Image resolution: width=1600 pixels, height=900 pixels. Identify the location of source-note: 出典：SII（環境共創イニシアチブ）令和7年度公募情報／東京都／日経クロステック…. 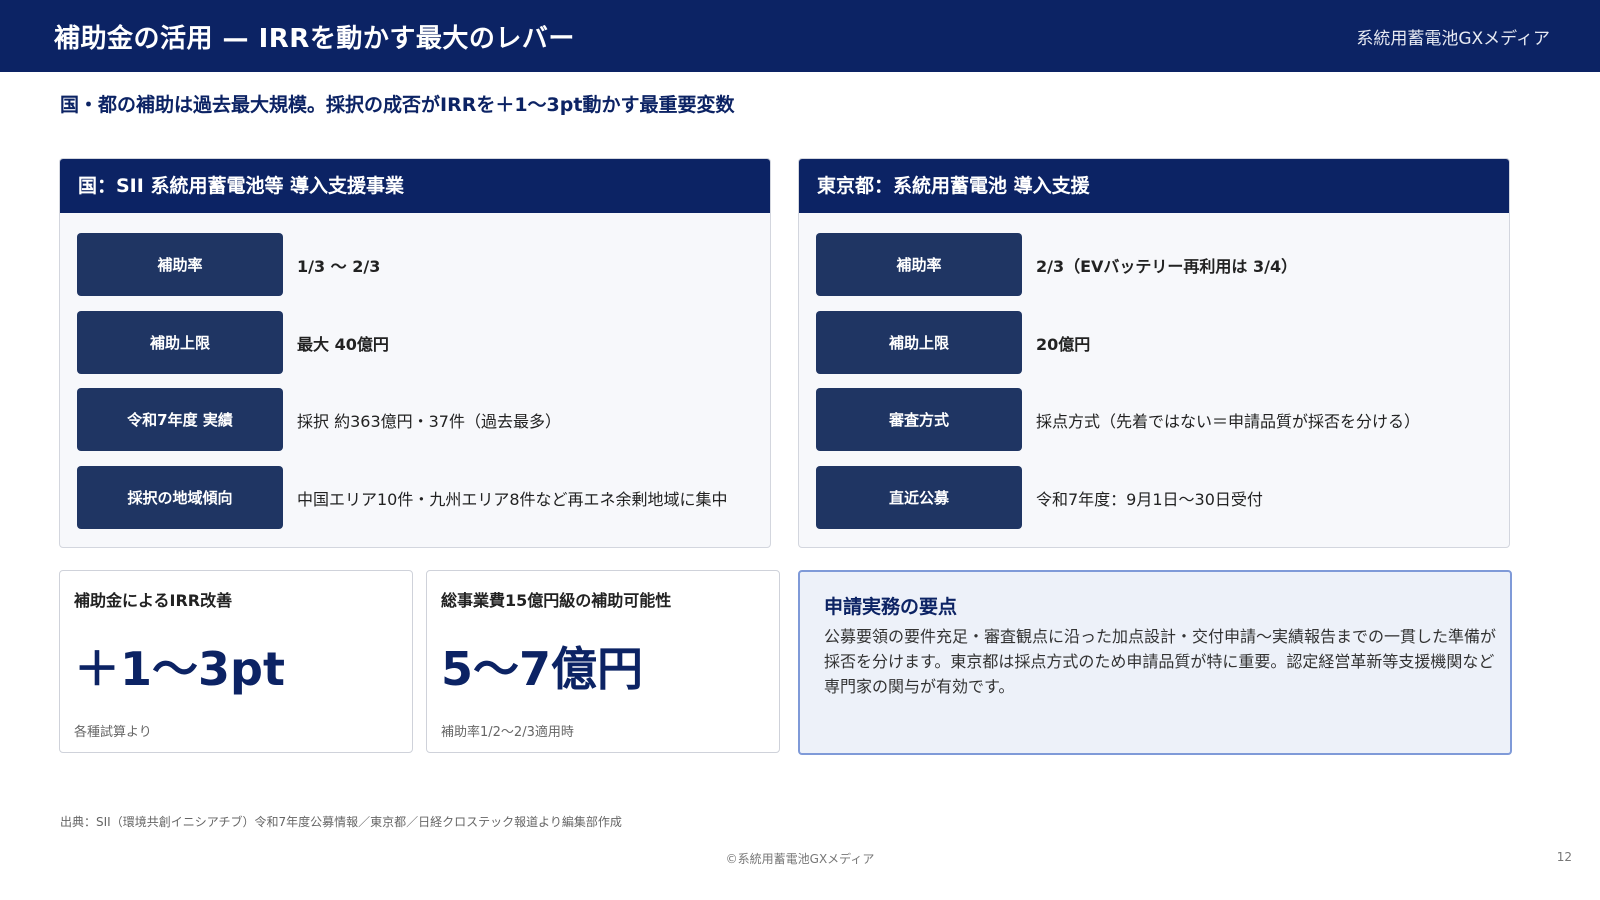
(341, 822).